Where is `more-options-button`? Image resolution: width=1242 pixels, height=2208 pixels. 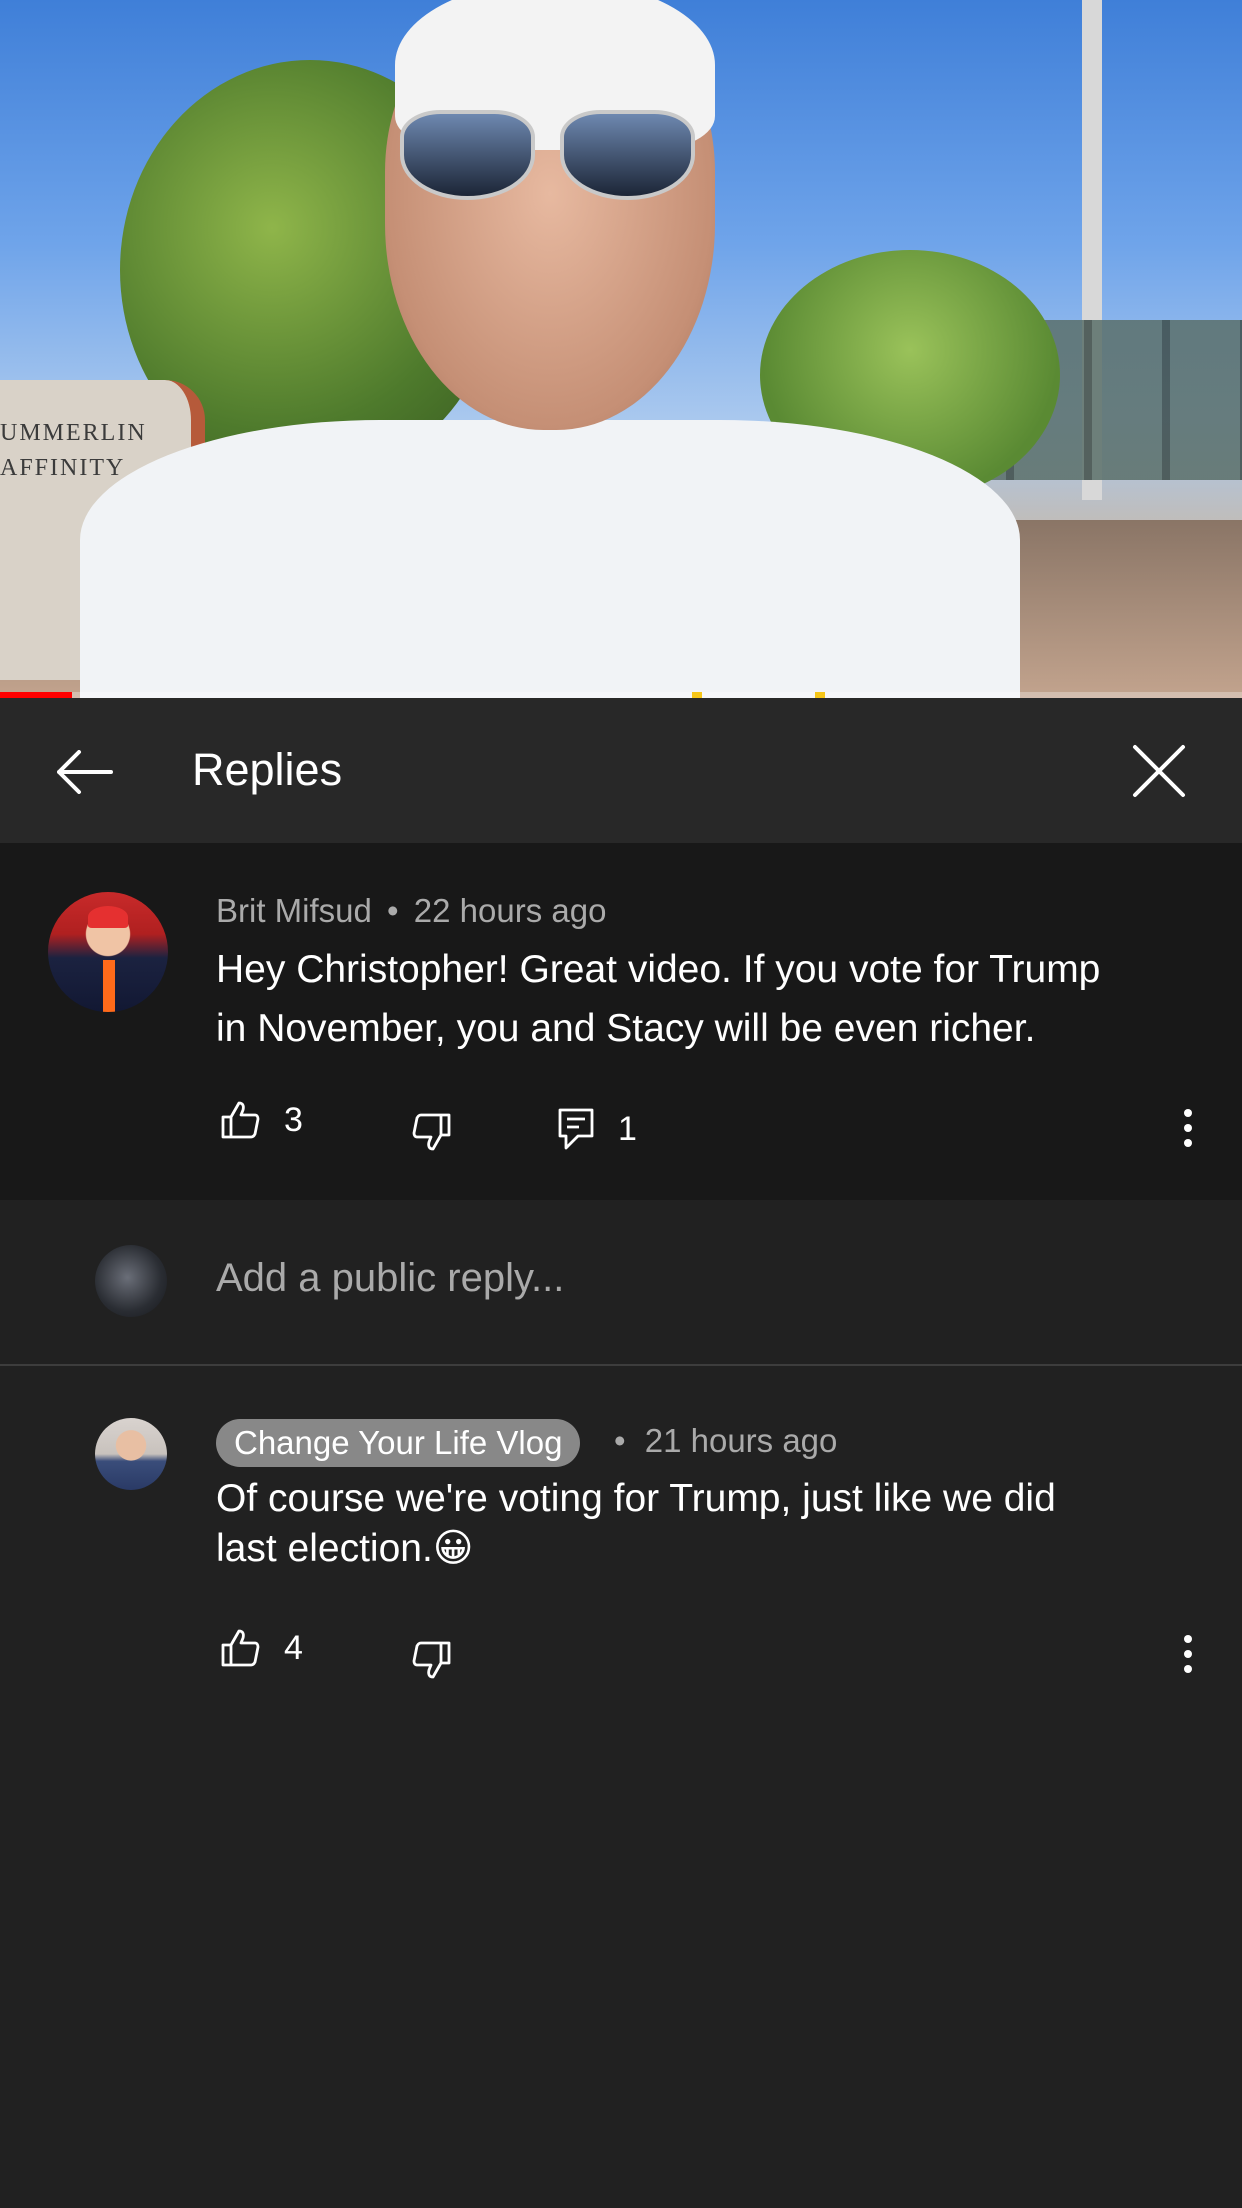
more-options-button is located at coordinates (1188, 1128).